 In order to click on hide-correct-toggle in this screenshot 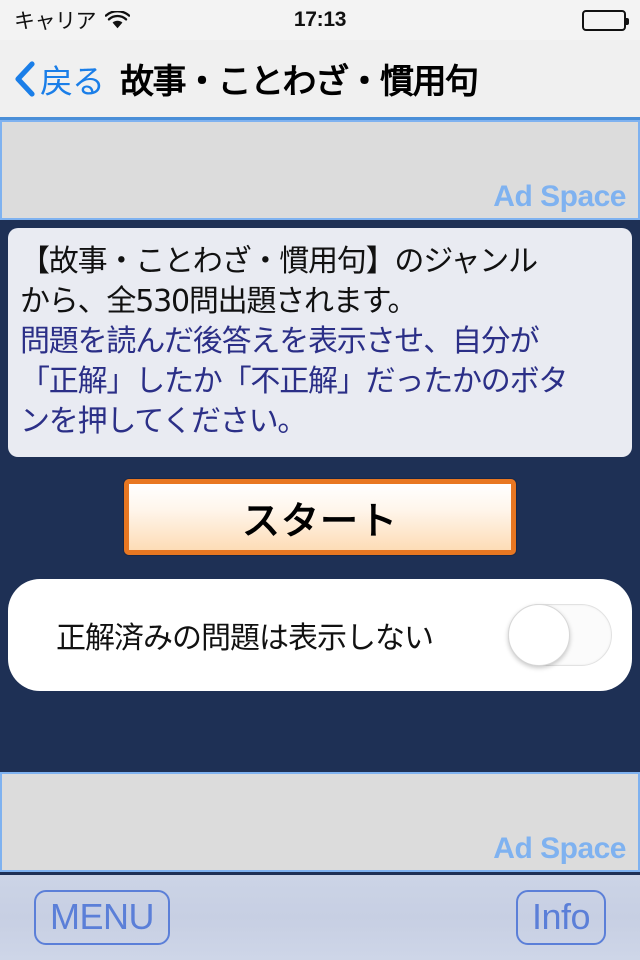, I will do `click(560, 635)`.